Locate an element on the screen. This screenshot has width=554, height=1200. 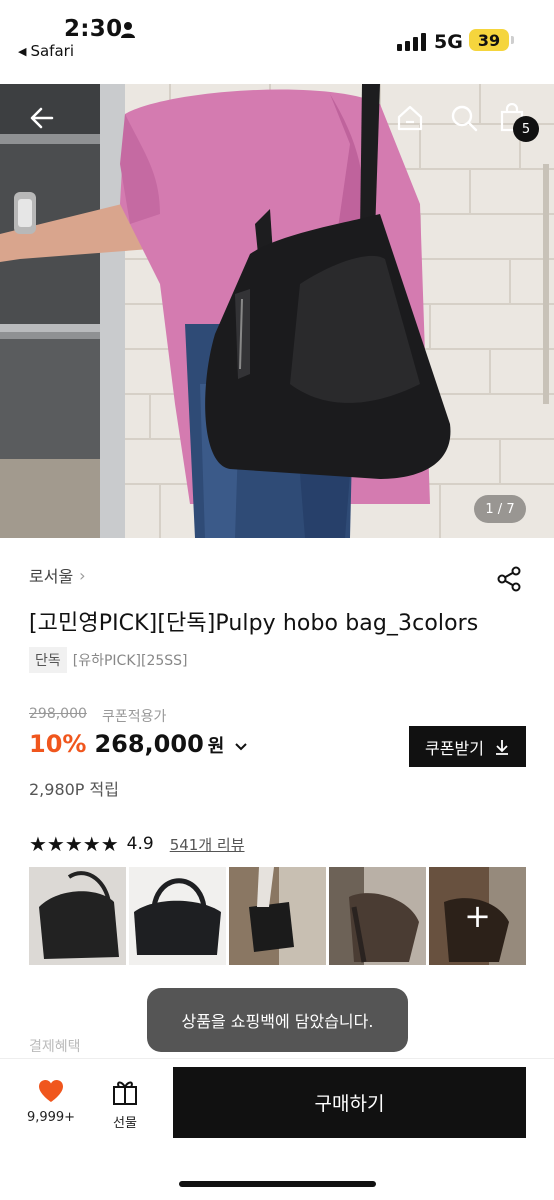
signal-icon is located at coordinates (411, 42).